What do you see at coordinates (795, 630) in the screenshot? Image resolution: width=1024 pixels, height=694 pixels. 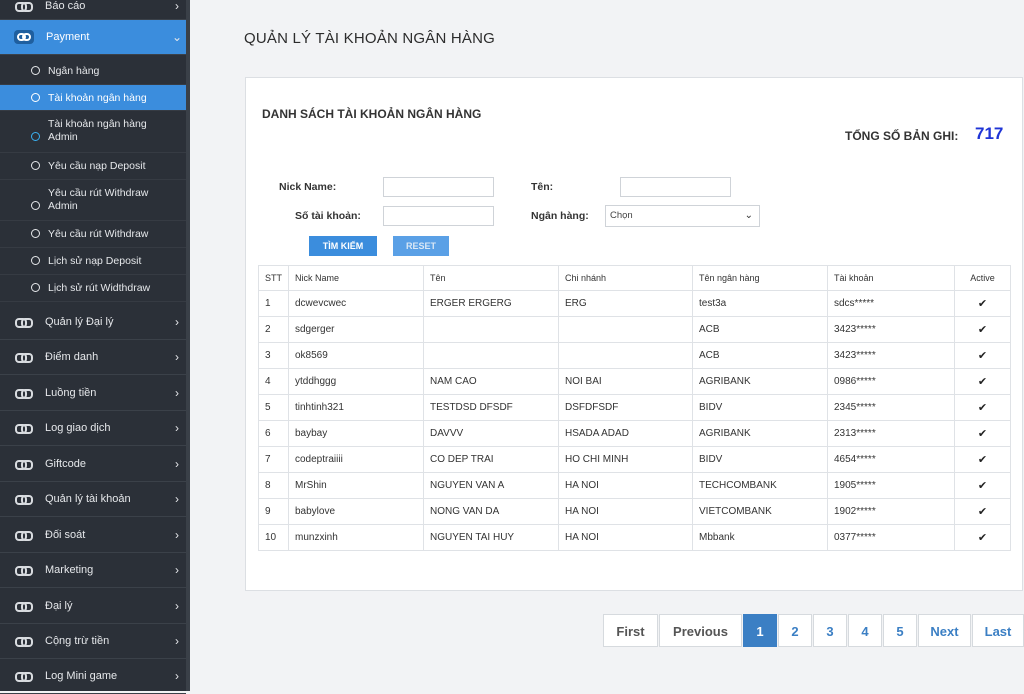 I see `pagination-page-2: 2` at bounding box center [795, 630].